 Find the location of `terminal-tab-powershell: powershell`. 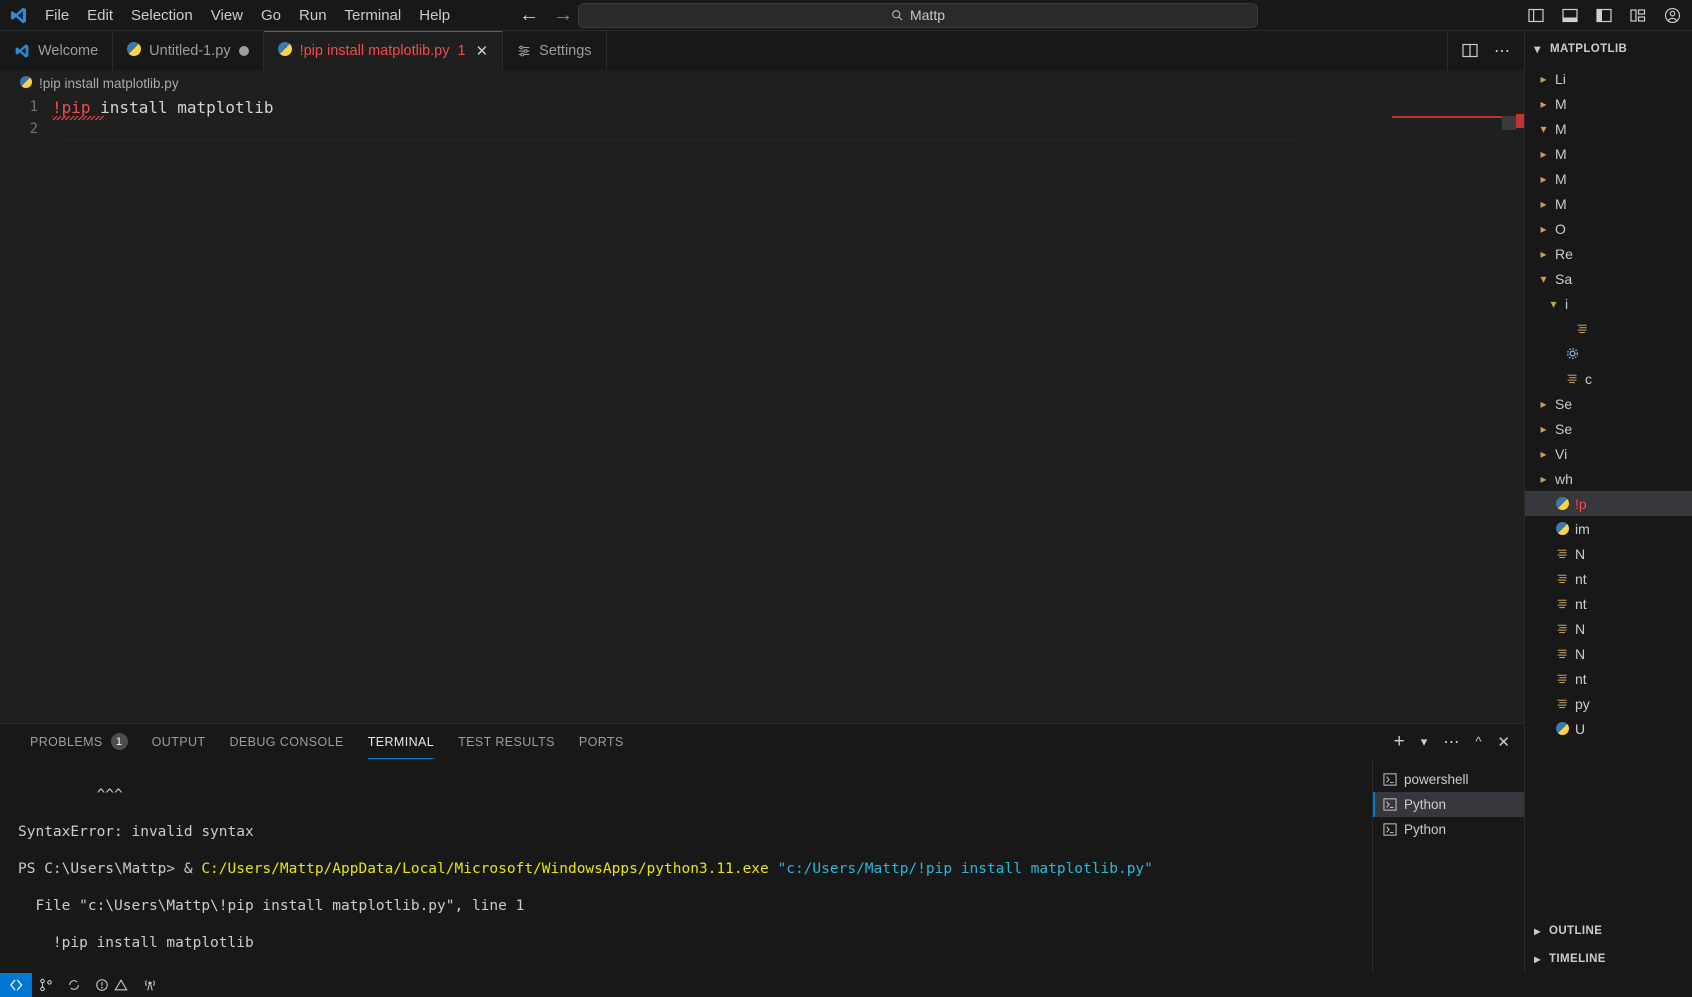

terminal-tab-powershell: powershell is located at coordinates (1448, 779).